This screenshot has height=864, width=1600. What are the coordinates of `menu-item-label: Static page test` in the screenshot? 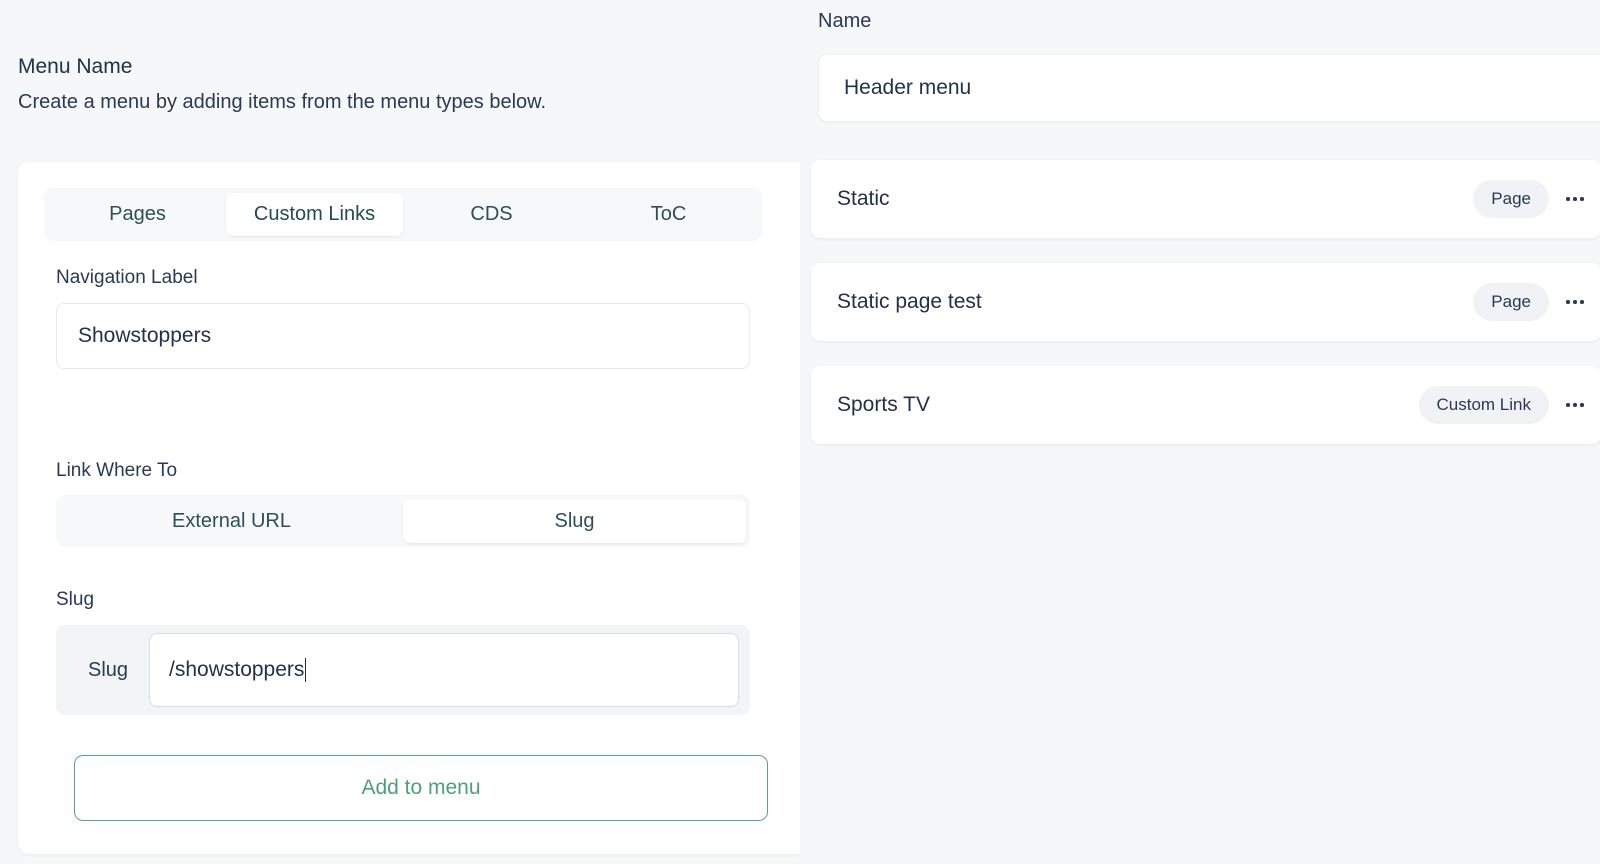 It's located at (909, 301).